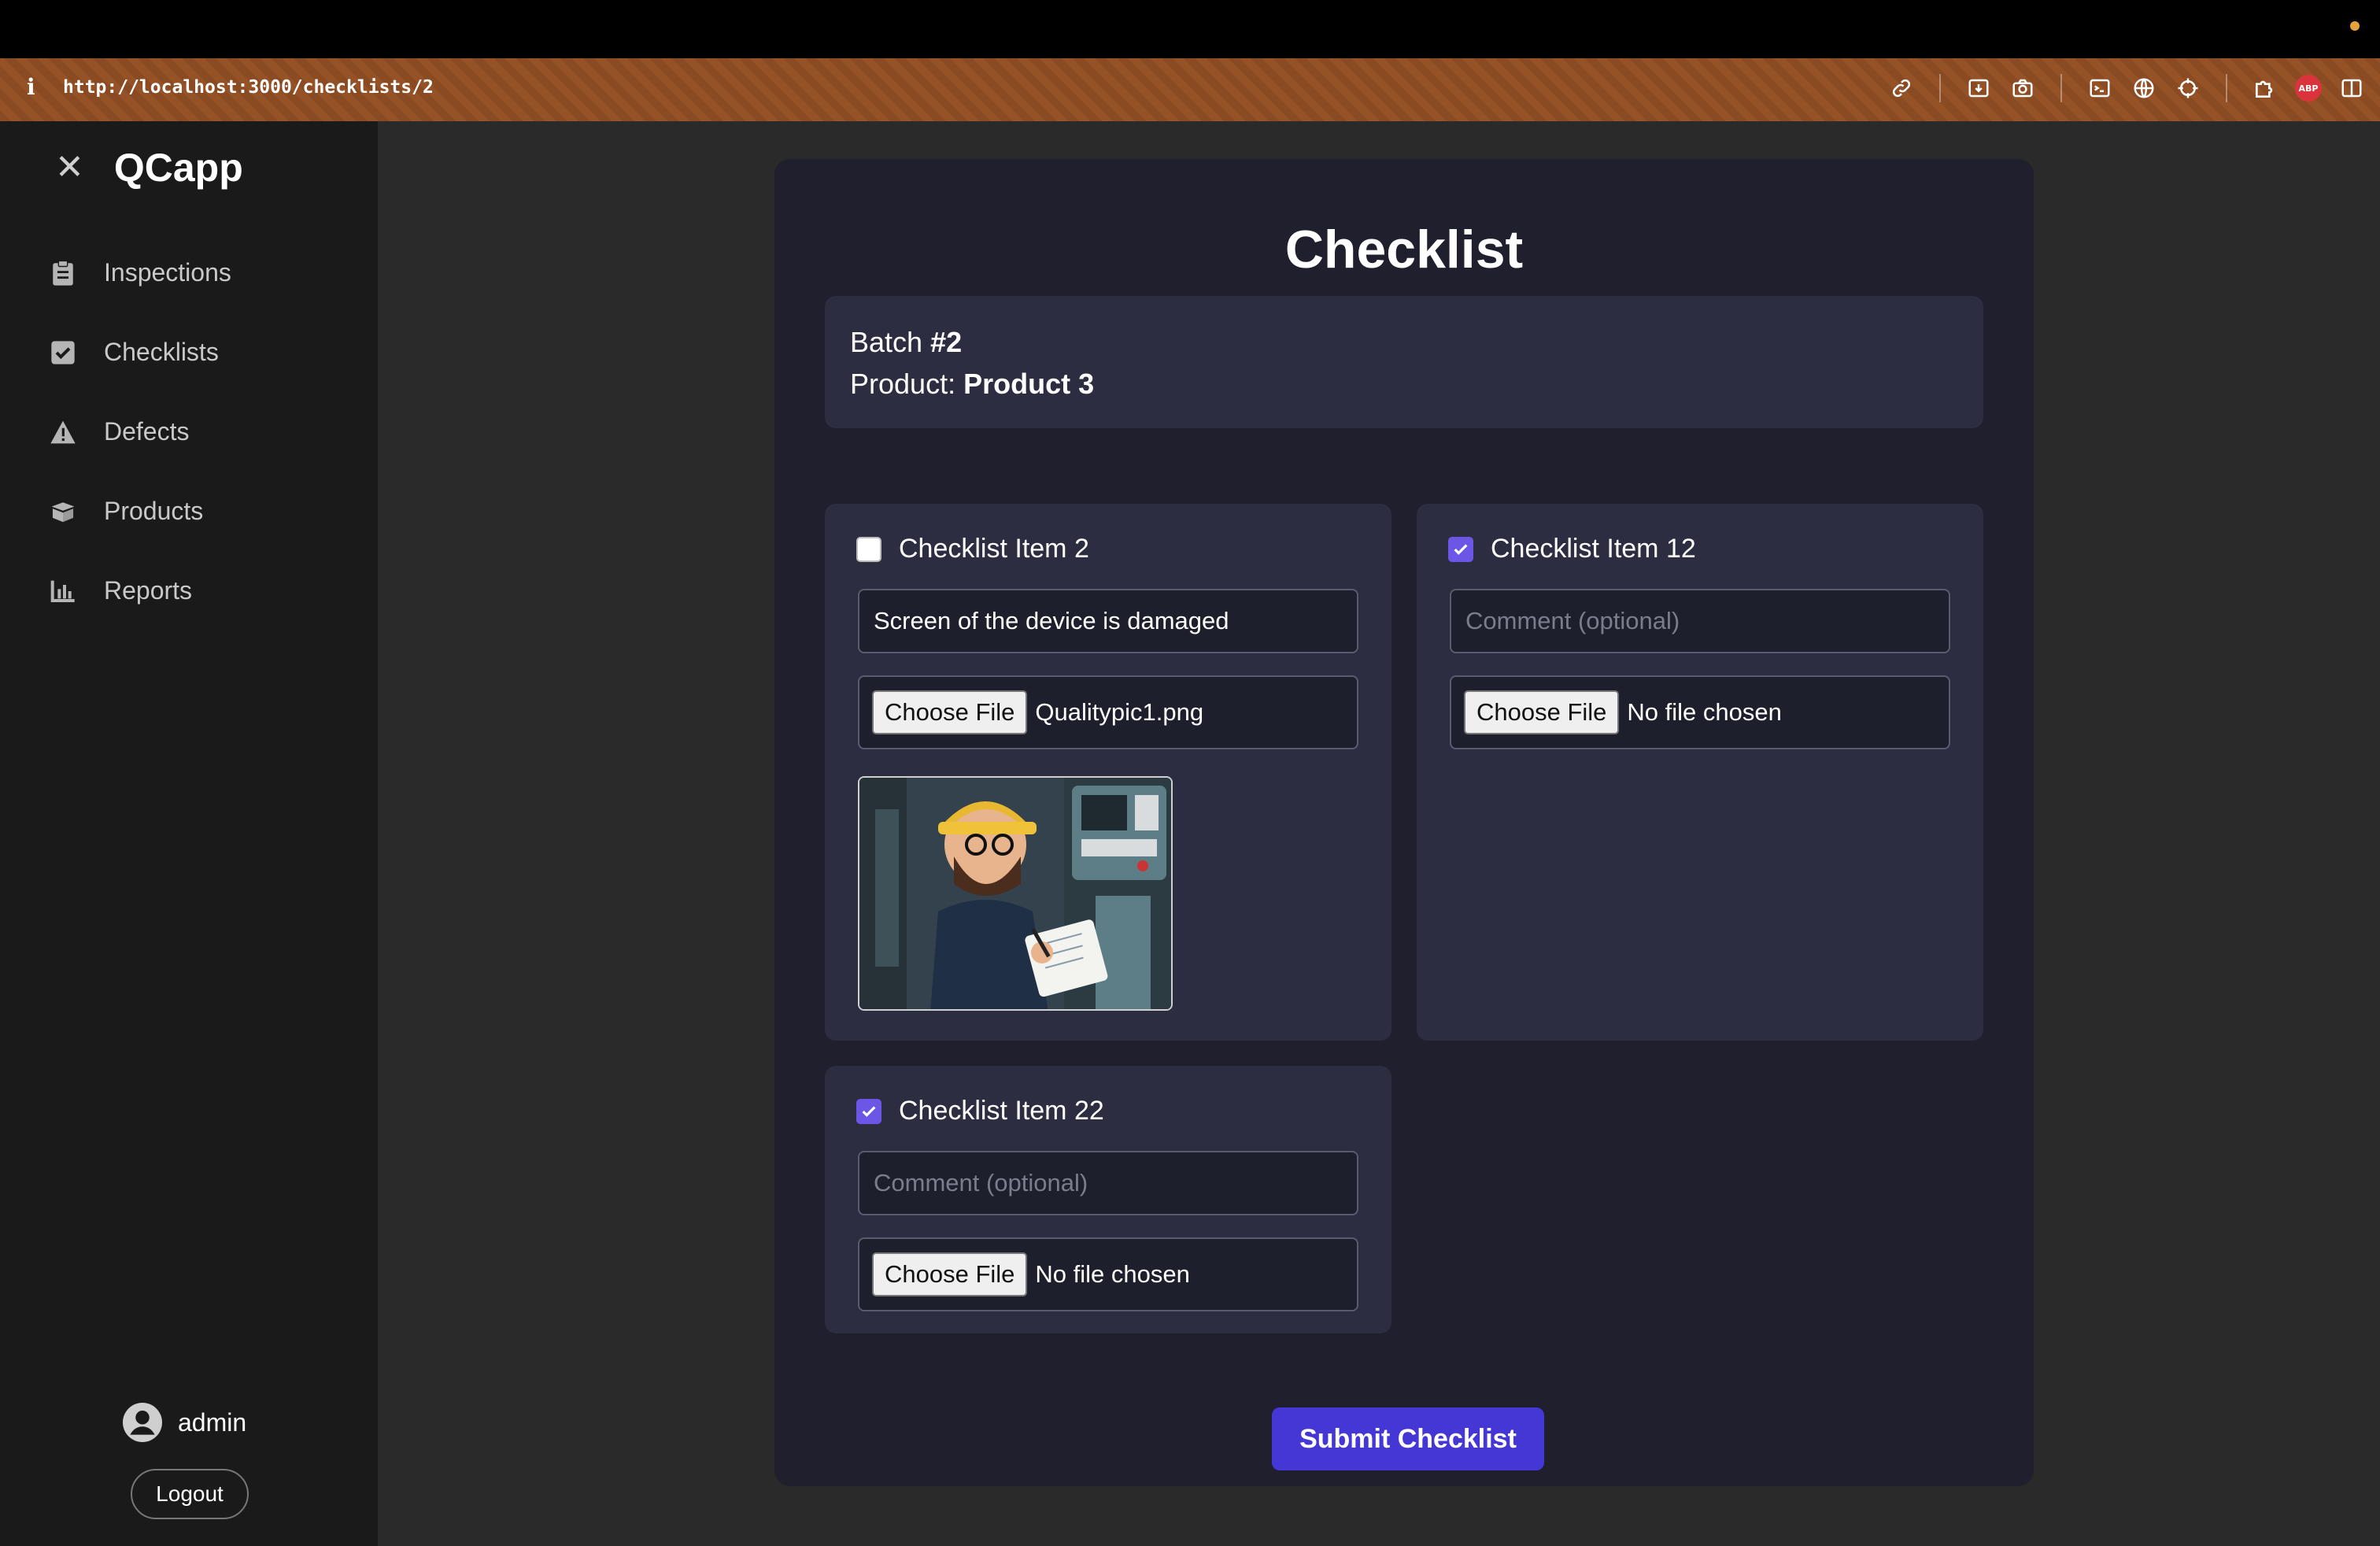 The width and height of the screenshot is (2380, 1546). I want to click on batch-number: #2, so click(946, 342).